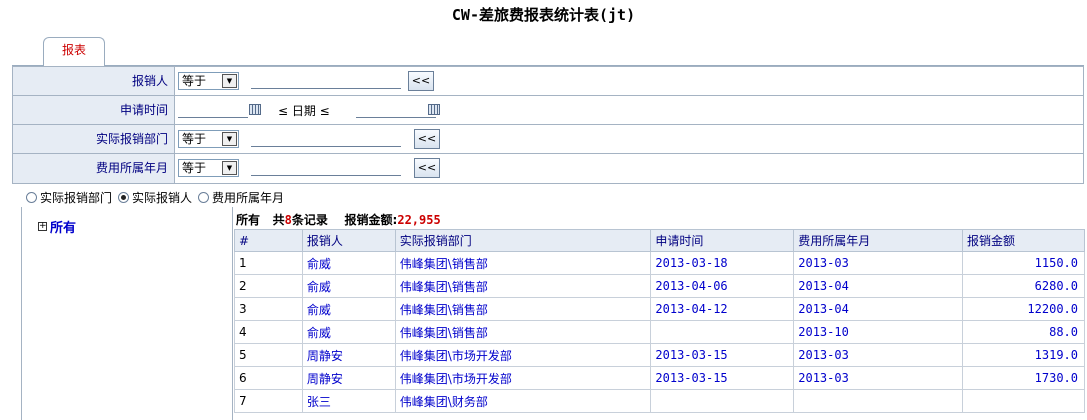  What do you see at coordinates (427, 139) in the screenshot?
I see `department-pick-button: <<` at bounding box center [427, 139].